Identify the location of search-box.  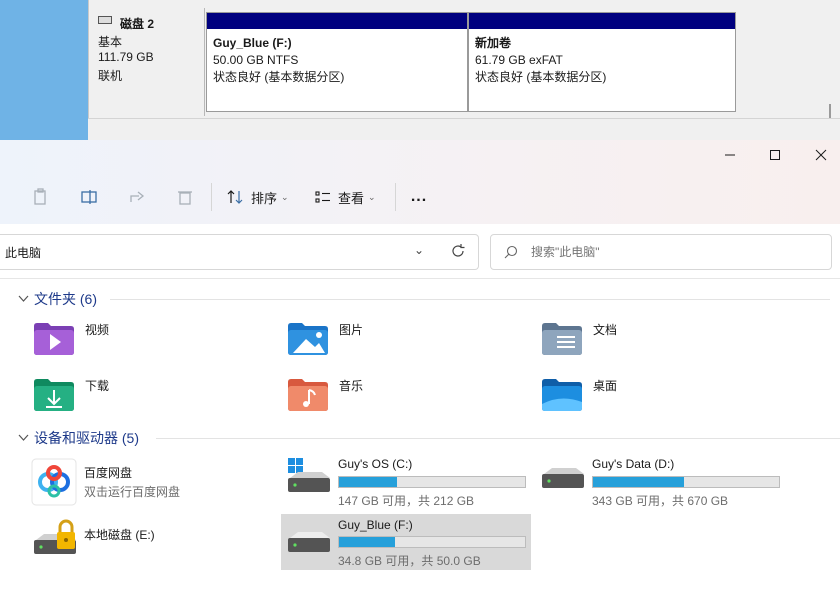
(661, 252).